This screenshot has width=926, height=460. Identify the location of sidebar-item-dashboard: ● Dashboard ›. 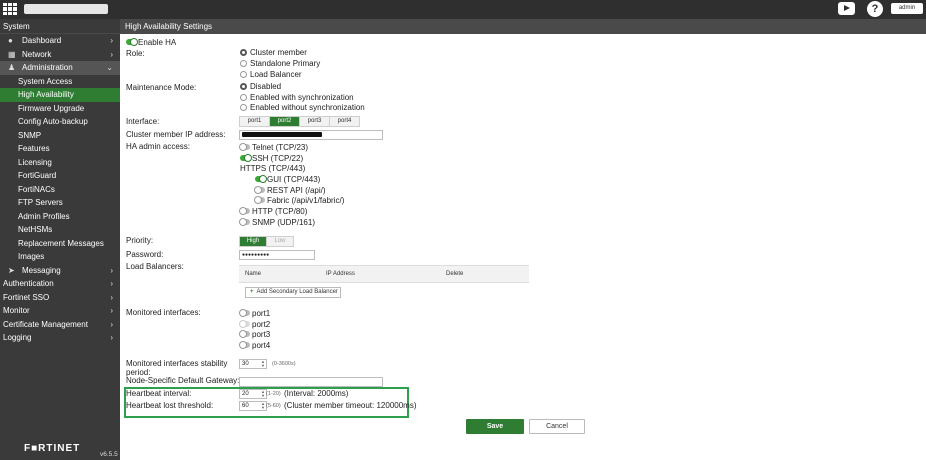
(60, 41).